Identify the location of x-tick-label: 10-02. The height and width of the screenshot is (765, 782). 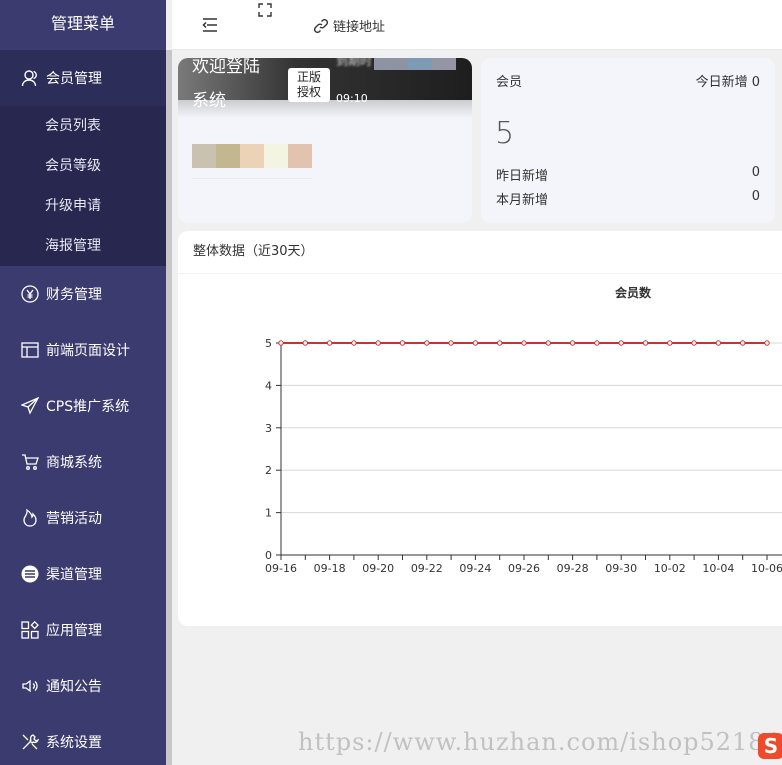
(670, 568).